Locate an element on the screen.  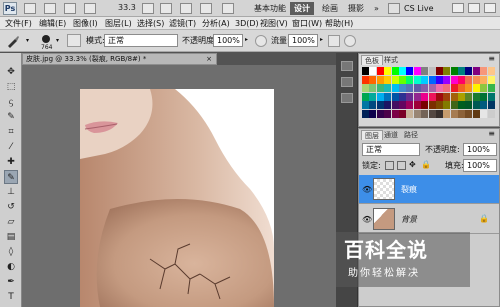
menu-file: 文件(F) is located at coordinates (18, 23).